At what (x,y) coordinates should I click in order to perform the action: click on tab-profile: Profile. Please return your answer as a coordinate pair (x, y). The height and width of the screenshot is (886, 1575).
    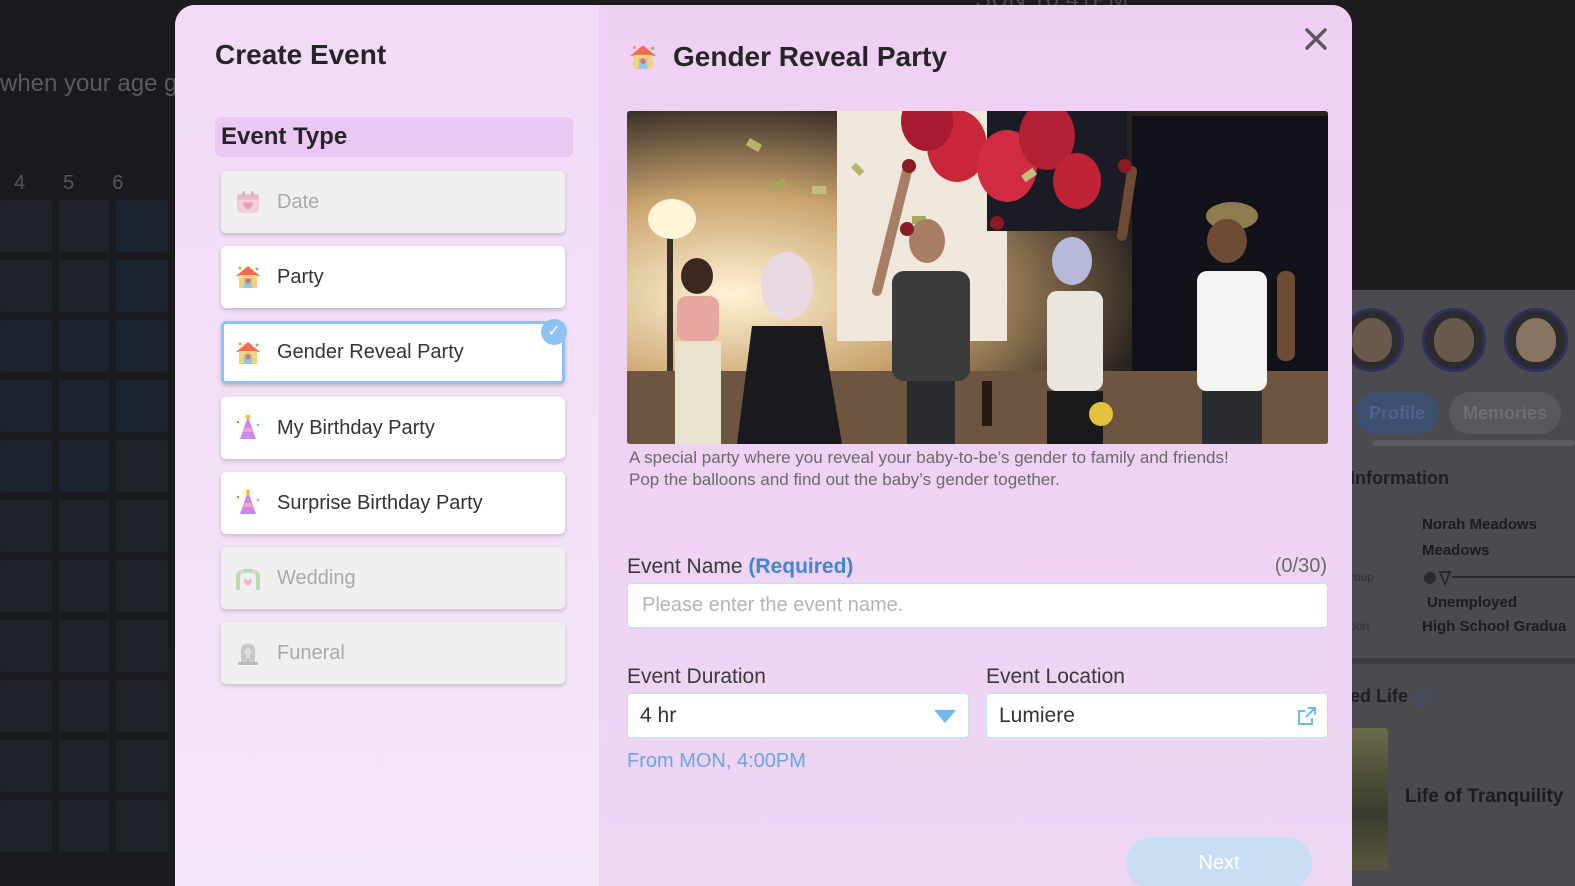
    Looking at the image, I should click on (1397, 413).